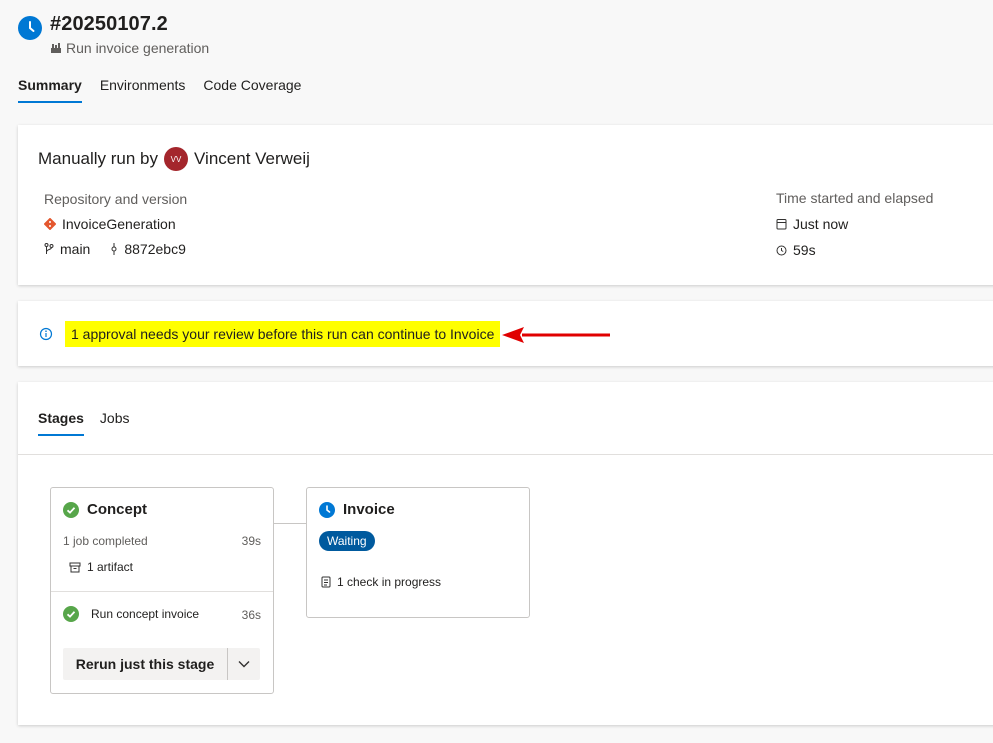 The height and width of the screenshot is (743, 993). What do you see at coordinates (110, 567) in the screenshot?
I see `artifacts-count: 1 artifact` at bounding box center [110, 567].